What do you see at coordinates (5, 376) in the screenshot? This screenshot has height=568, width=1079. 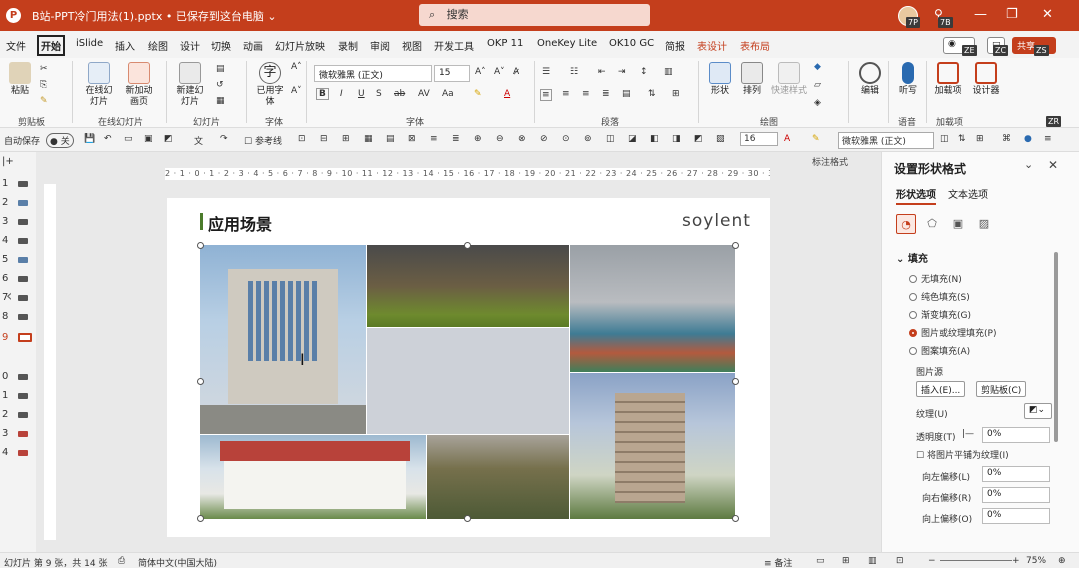 I see `slide-number: 0` at bounding box center [5, 376].